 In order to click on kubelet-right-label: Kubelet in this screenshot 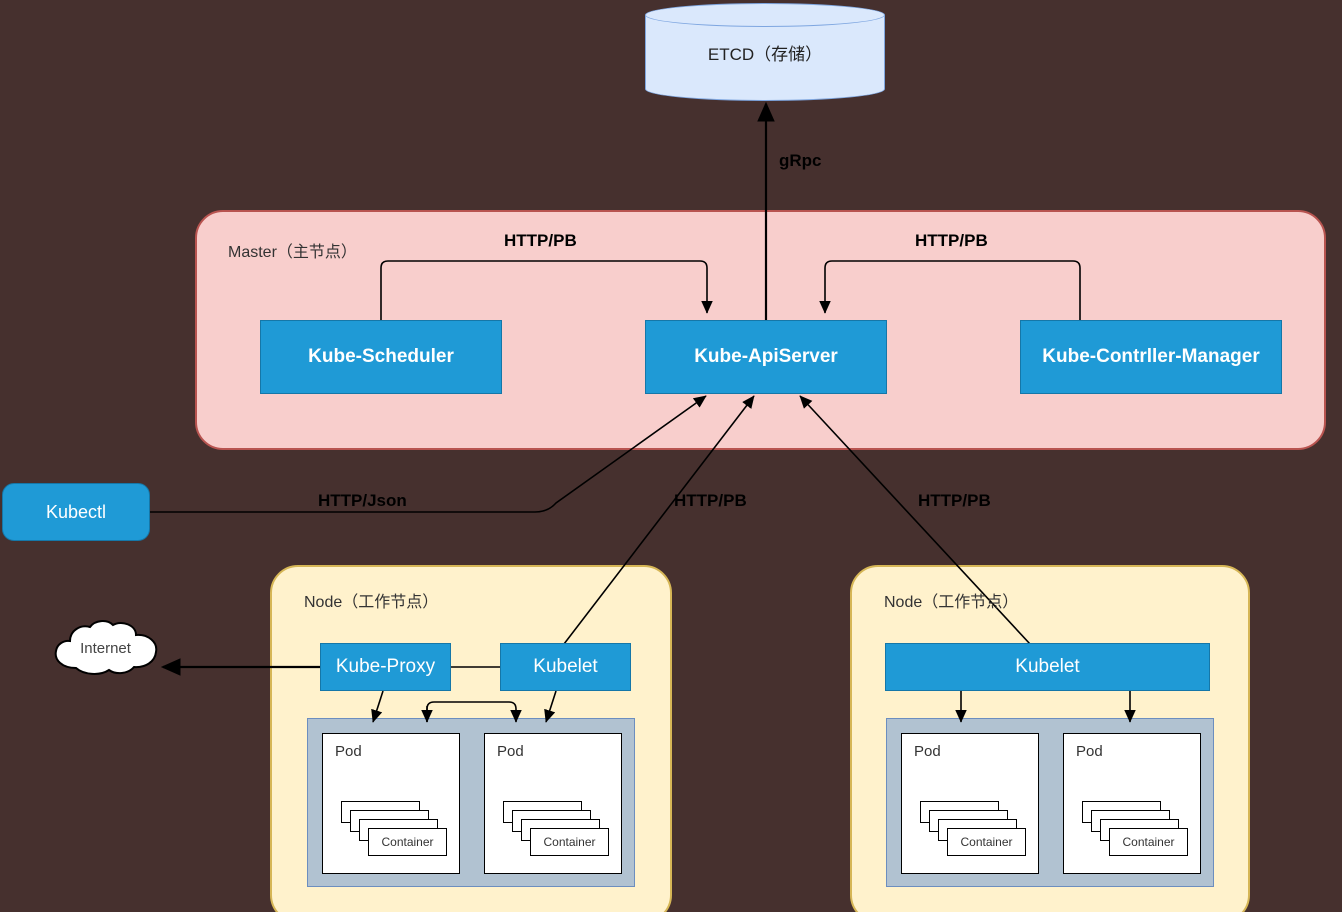, I will do `click(1047, 666)`.